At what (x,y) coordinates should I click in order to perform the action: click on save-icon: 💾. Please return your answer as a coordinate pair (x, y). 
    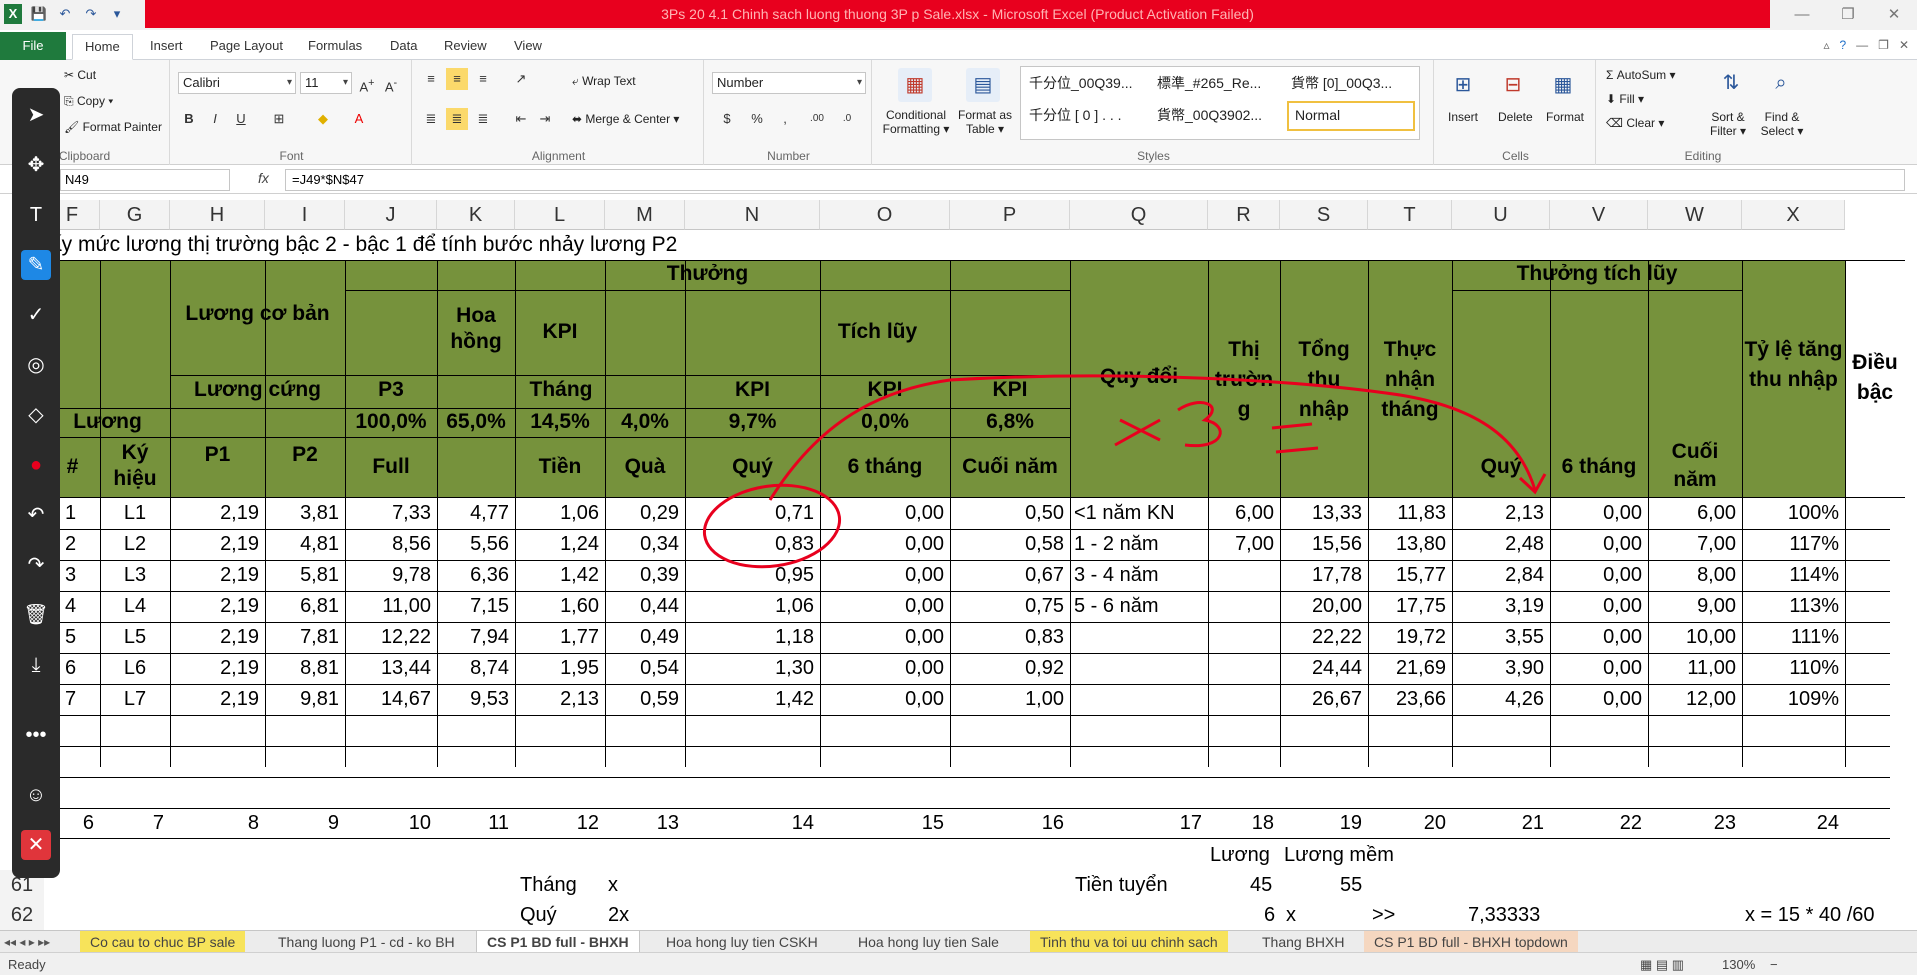
    Looking at the image, I should click on (39, 14).